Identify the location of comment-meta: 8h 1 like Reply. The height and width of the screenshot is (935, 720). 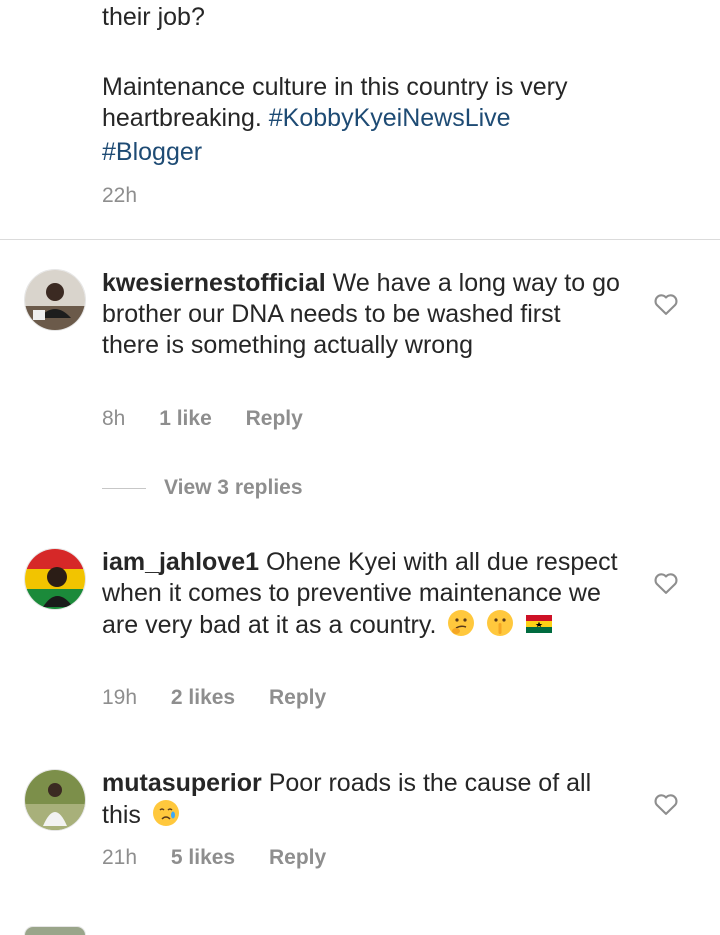
(216, 419).